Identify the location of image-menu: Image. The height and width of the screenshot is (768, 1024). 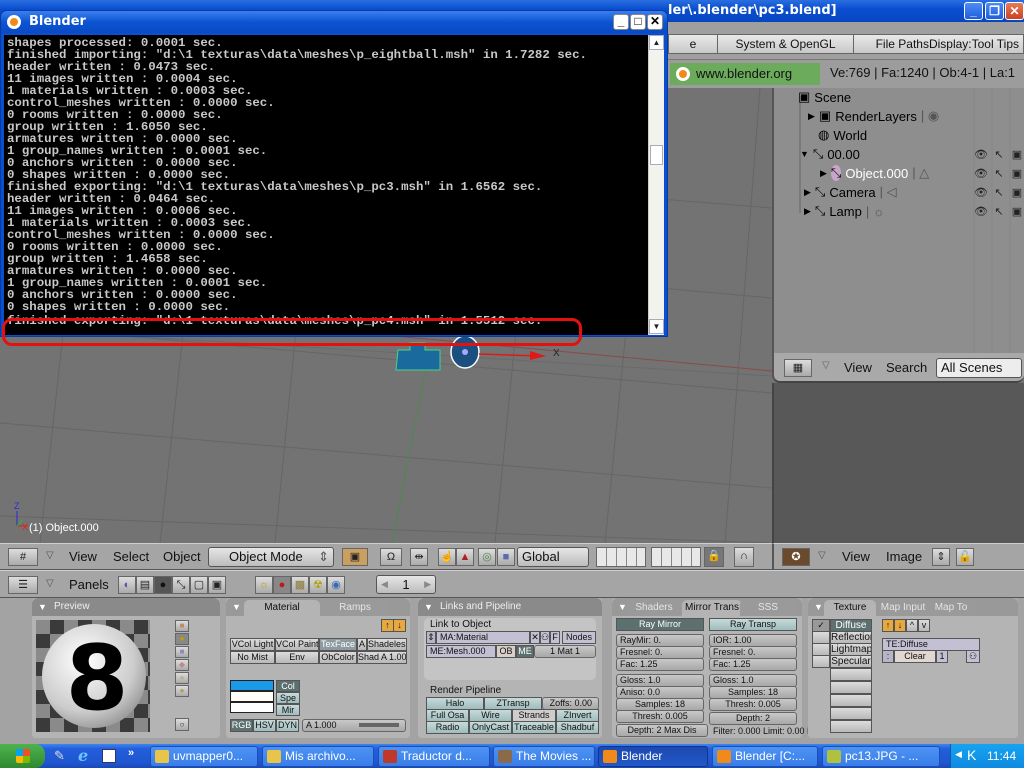
(904, 556).